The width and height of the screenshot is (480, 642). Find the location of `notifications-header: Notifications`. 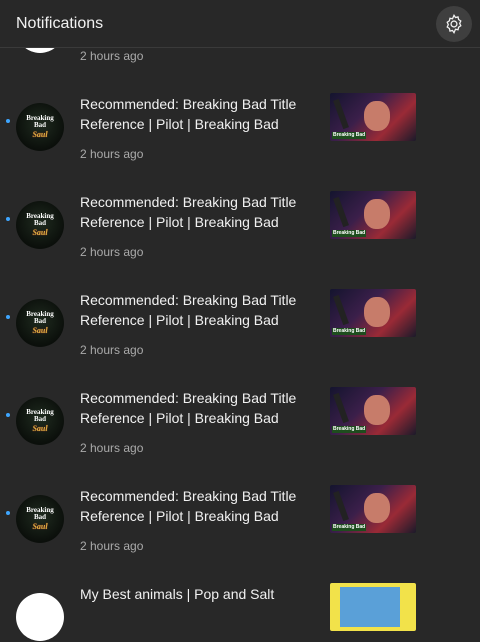

notifications-header: Notifications is located at coordinates (240, 24).